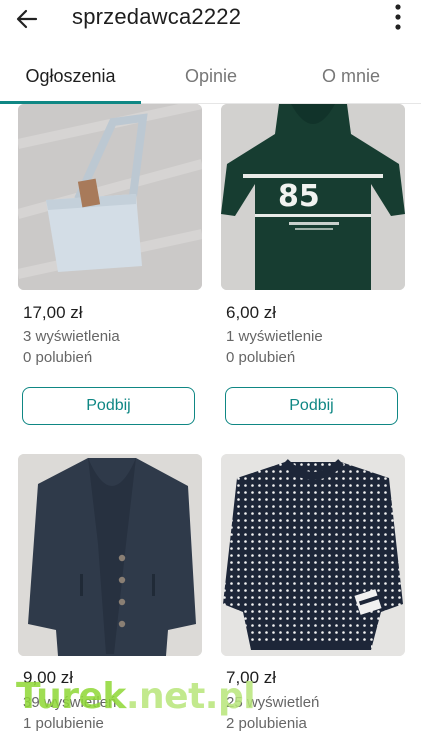  Describe the element at coordinates (190, 696) in the screenshot. I see `watermark-part-2: .net.pl` at that location.